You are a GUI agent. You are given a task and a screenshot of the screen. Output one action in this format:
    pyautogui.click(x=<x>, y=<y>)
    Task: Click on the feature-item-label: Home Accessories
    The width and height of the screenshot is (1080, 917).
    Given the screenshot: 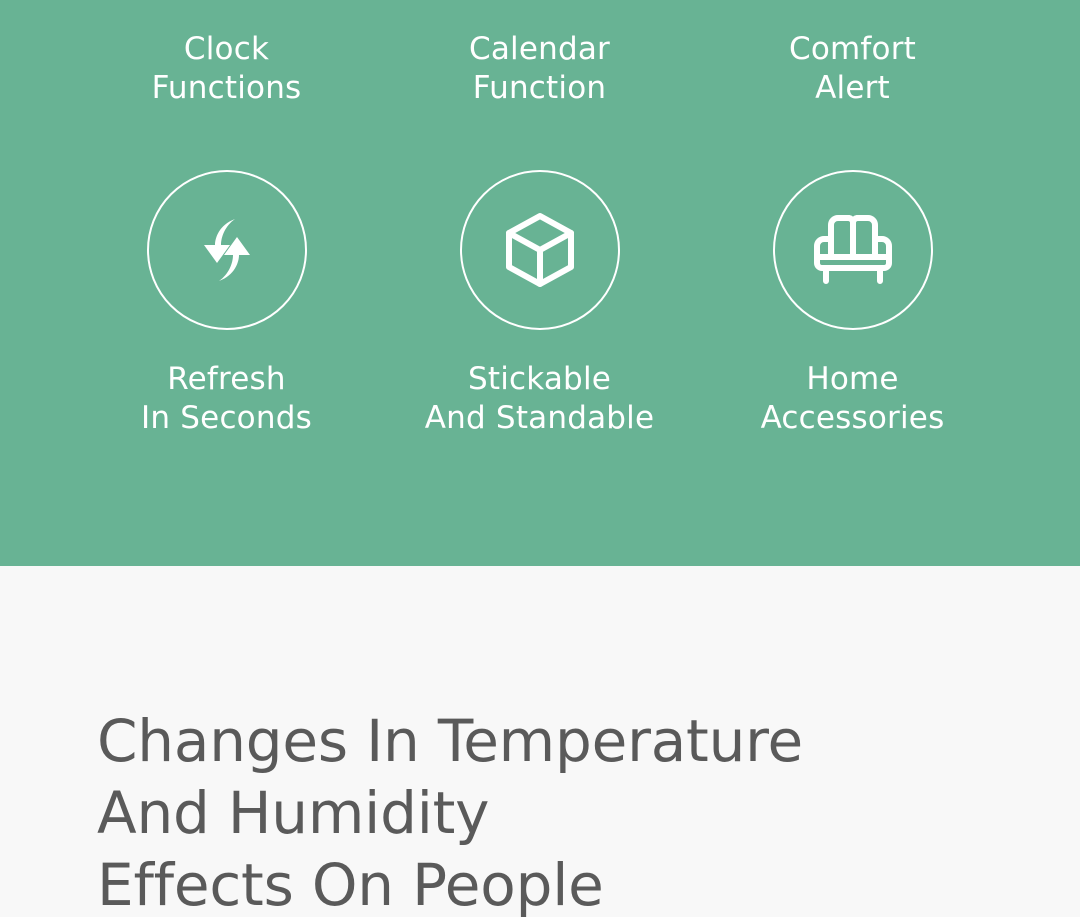 What is the action you would take?
    pyautogui.click(x=852, y=398)
    